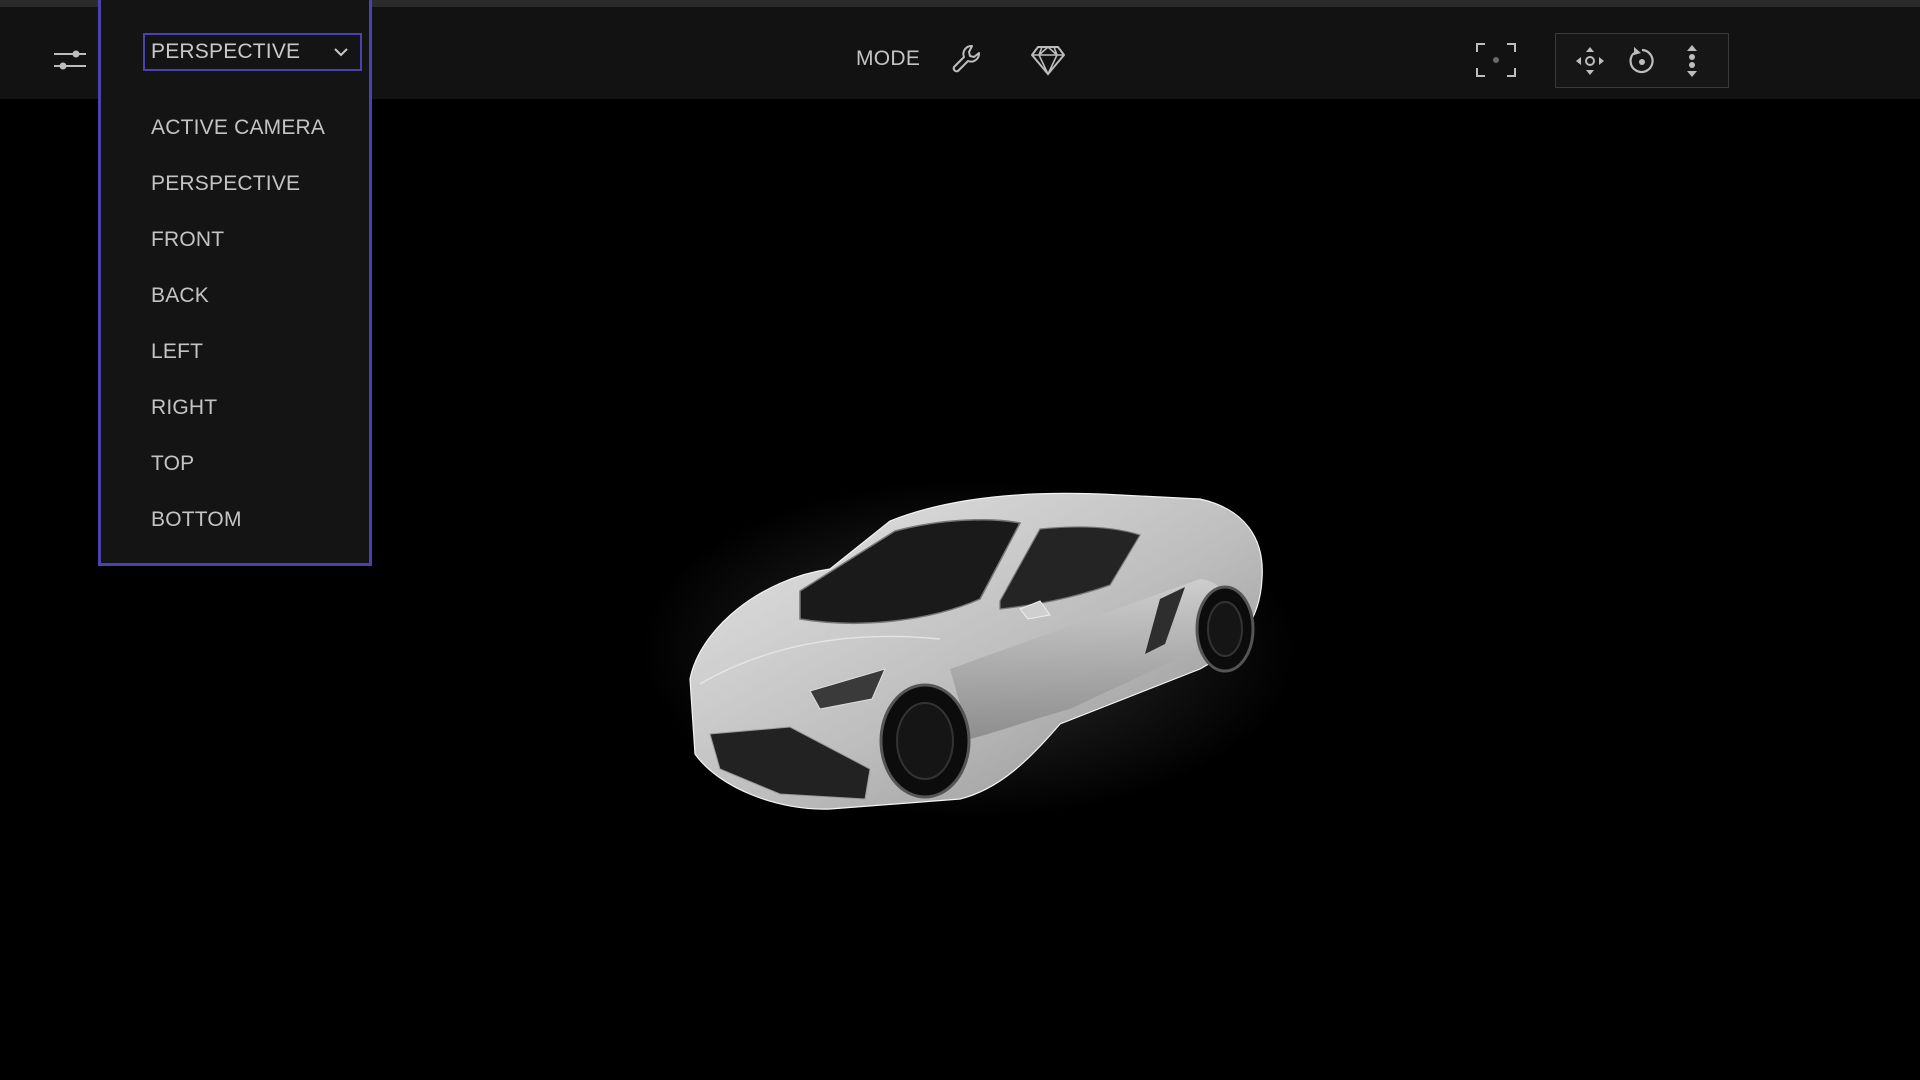 This screenshot has width=1920, height=1080. Describe the element at coordinates (238, 196) in the screenshot. I see `view-option-perspective: PERSPECTIVE` at that location.